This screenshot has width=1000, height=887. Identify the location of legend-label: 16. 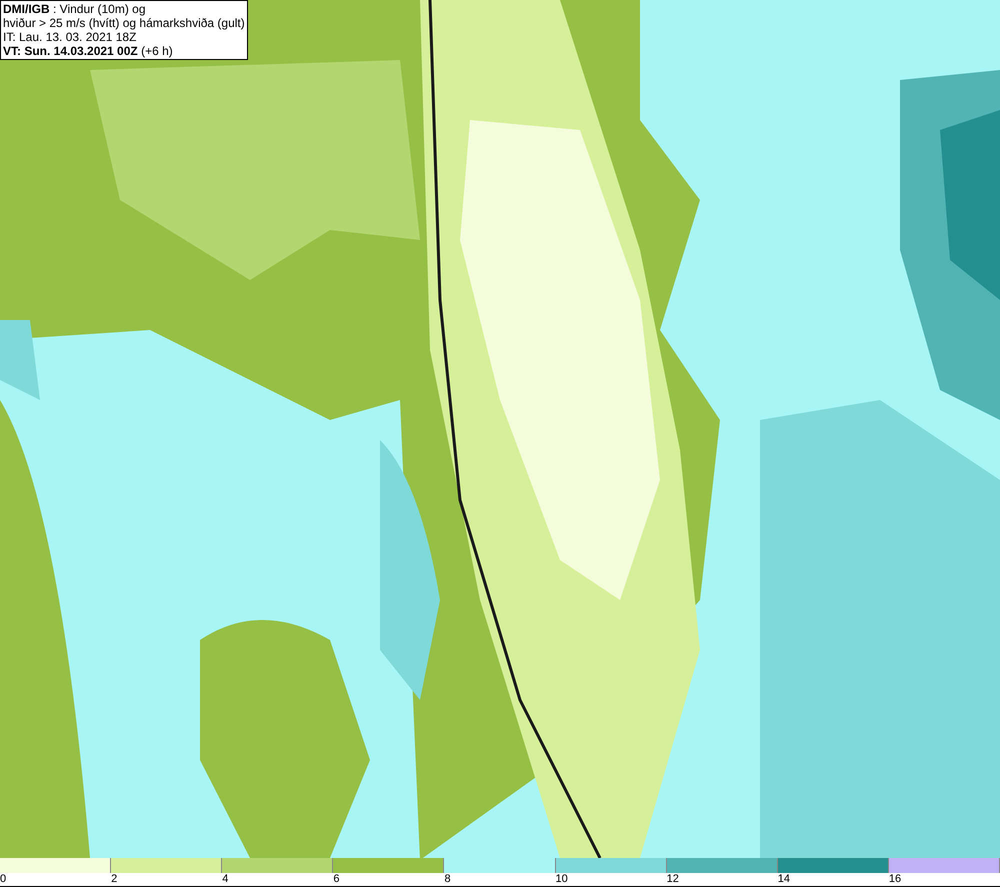
(895, 879).